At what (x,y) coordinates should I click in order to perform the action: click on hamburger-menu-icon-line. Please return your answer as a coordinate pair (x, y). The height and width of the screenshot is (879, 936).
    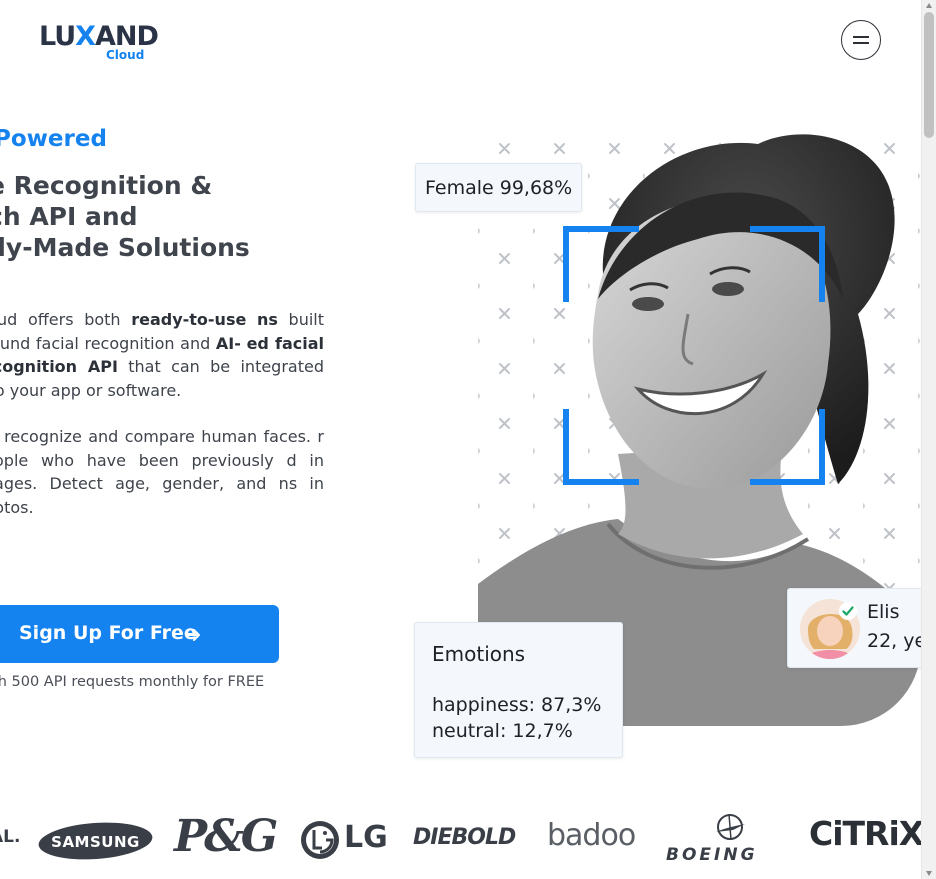
    Looking at the image, I should click on (861, 43).